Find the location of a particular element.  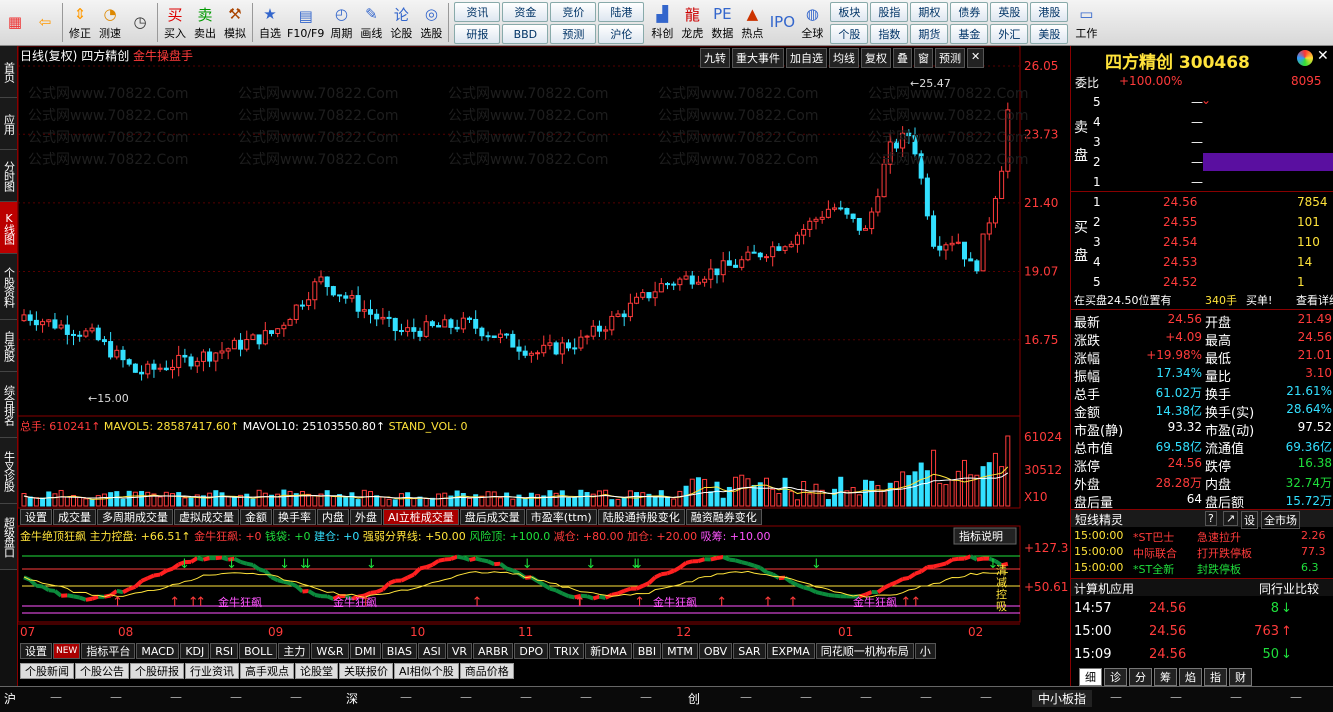

market-link-button: 期权 is located at coordinates (929, 12).